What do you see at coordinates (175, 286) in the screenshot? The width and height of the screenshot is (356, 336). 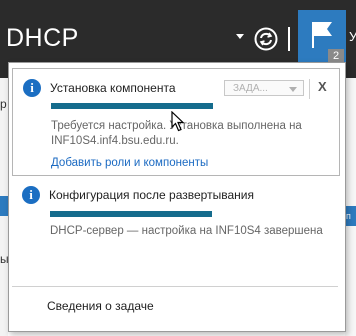 I see `panel-divider` at bounding box center [175, 286].